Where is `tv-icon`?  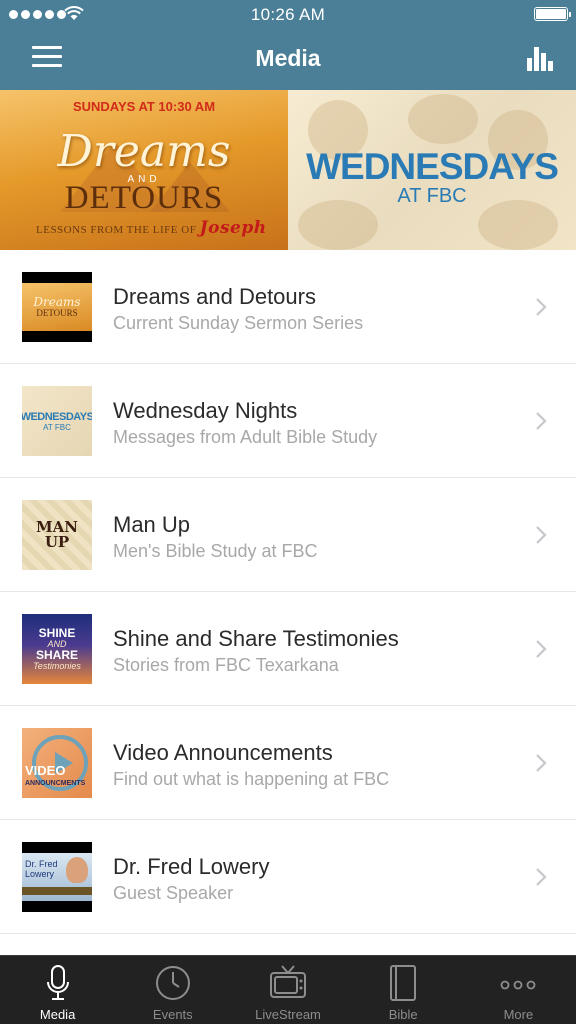
tv-icon is located at coordinates (288, 981).